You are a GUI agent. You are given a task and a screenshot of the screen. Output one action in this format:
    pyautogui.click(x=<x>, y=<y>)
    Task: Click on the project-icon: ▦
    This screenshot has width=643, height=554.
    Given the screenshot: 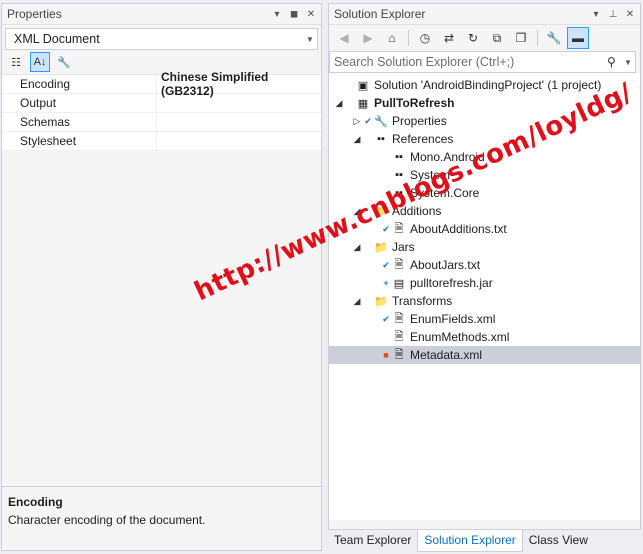 What is the action you would take?
    pyautogui.click(x=363, y=103)
    